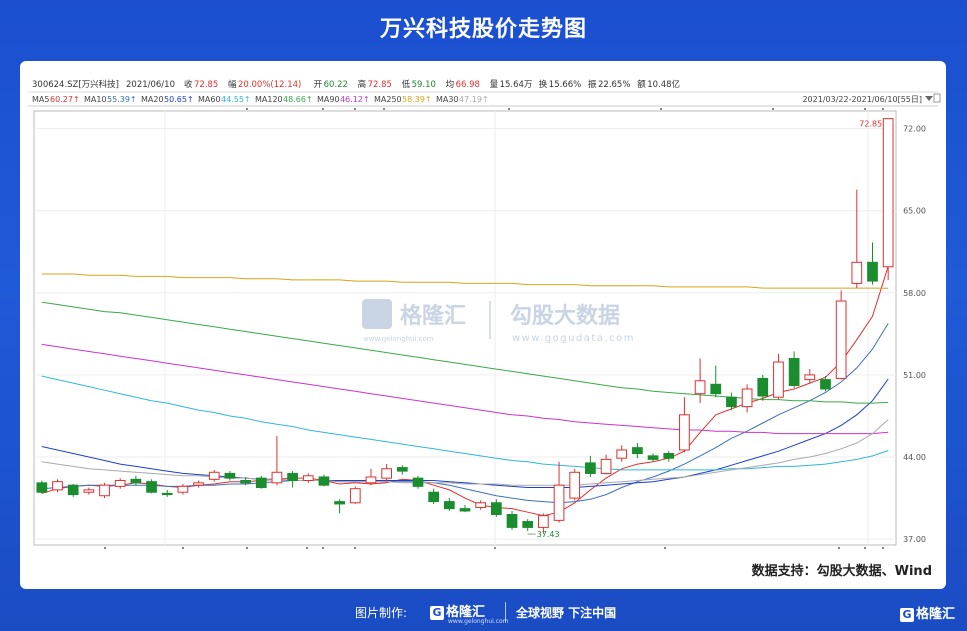 The height and width of the screenshot is (631, 967). What do you see at coordinates (188, 84) in the screenshot?
I see `info-label-0: 收` at bounding box center [188, 84].